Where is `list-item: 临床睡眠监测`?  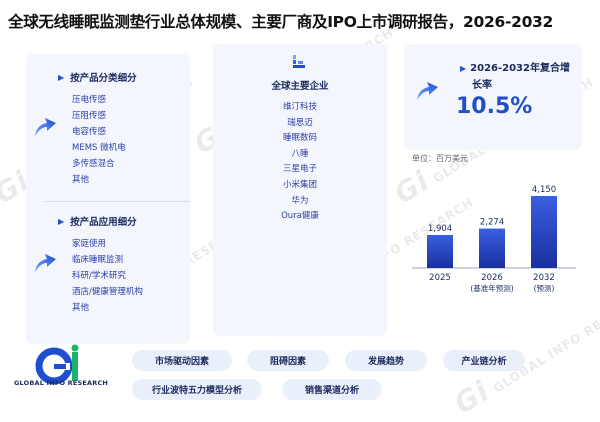
list-item: 临床睡眠监测 is located at coordinates (98, 260).